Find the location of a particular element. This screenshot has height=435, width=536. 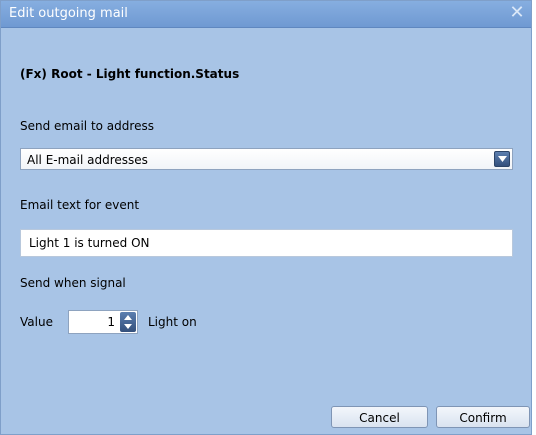

chevron-down-icon is located at coordinates (502, 159).